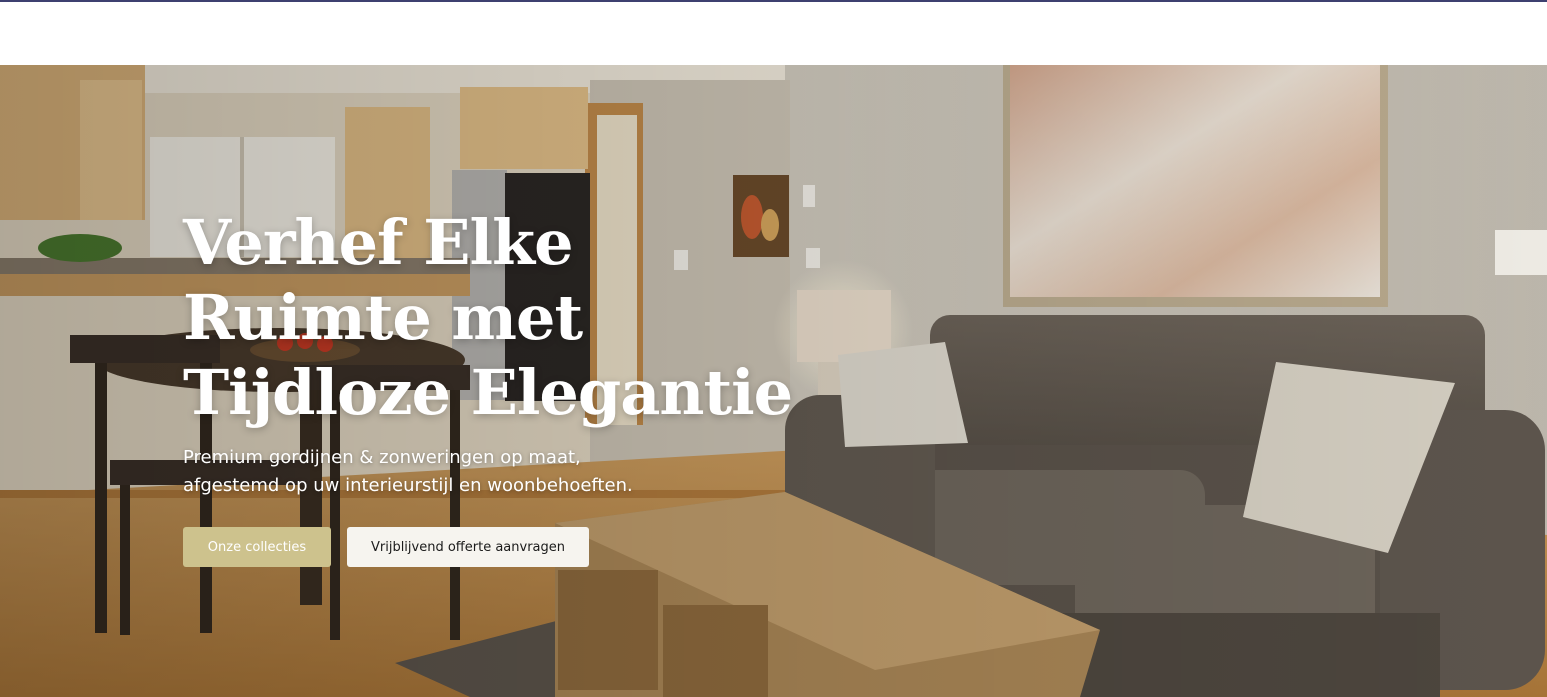  What do you see at coordinates (468, 547) in the screenshot?
I see `request-quote-button: Vrijblijvend offerte aanvragen` at bounding box center [468, 547].